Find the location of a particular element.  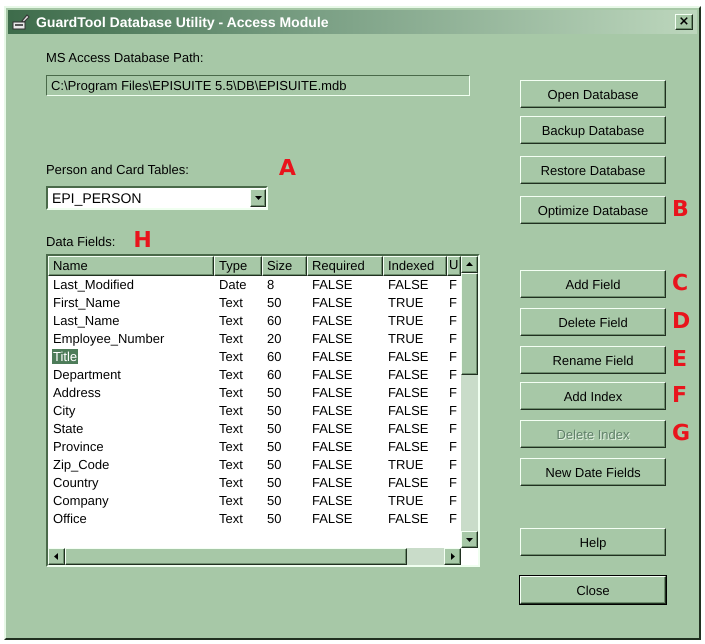

table-cell: Last_Modified is located at coordinates (93, 284).